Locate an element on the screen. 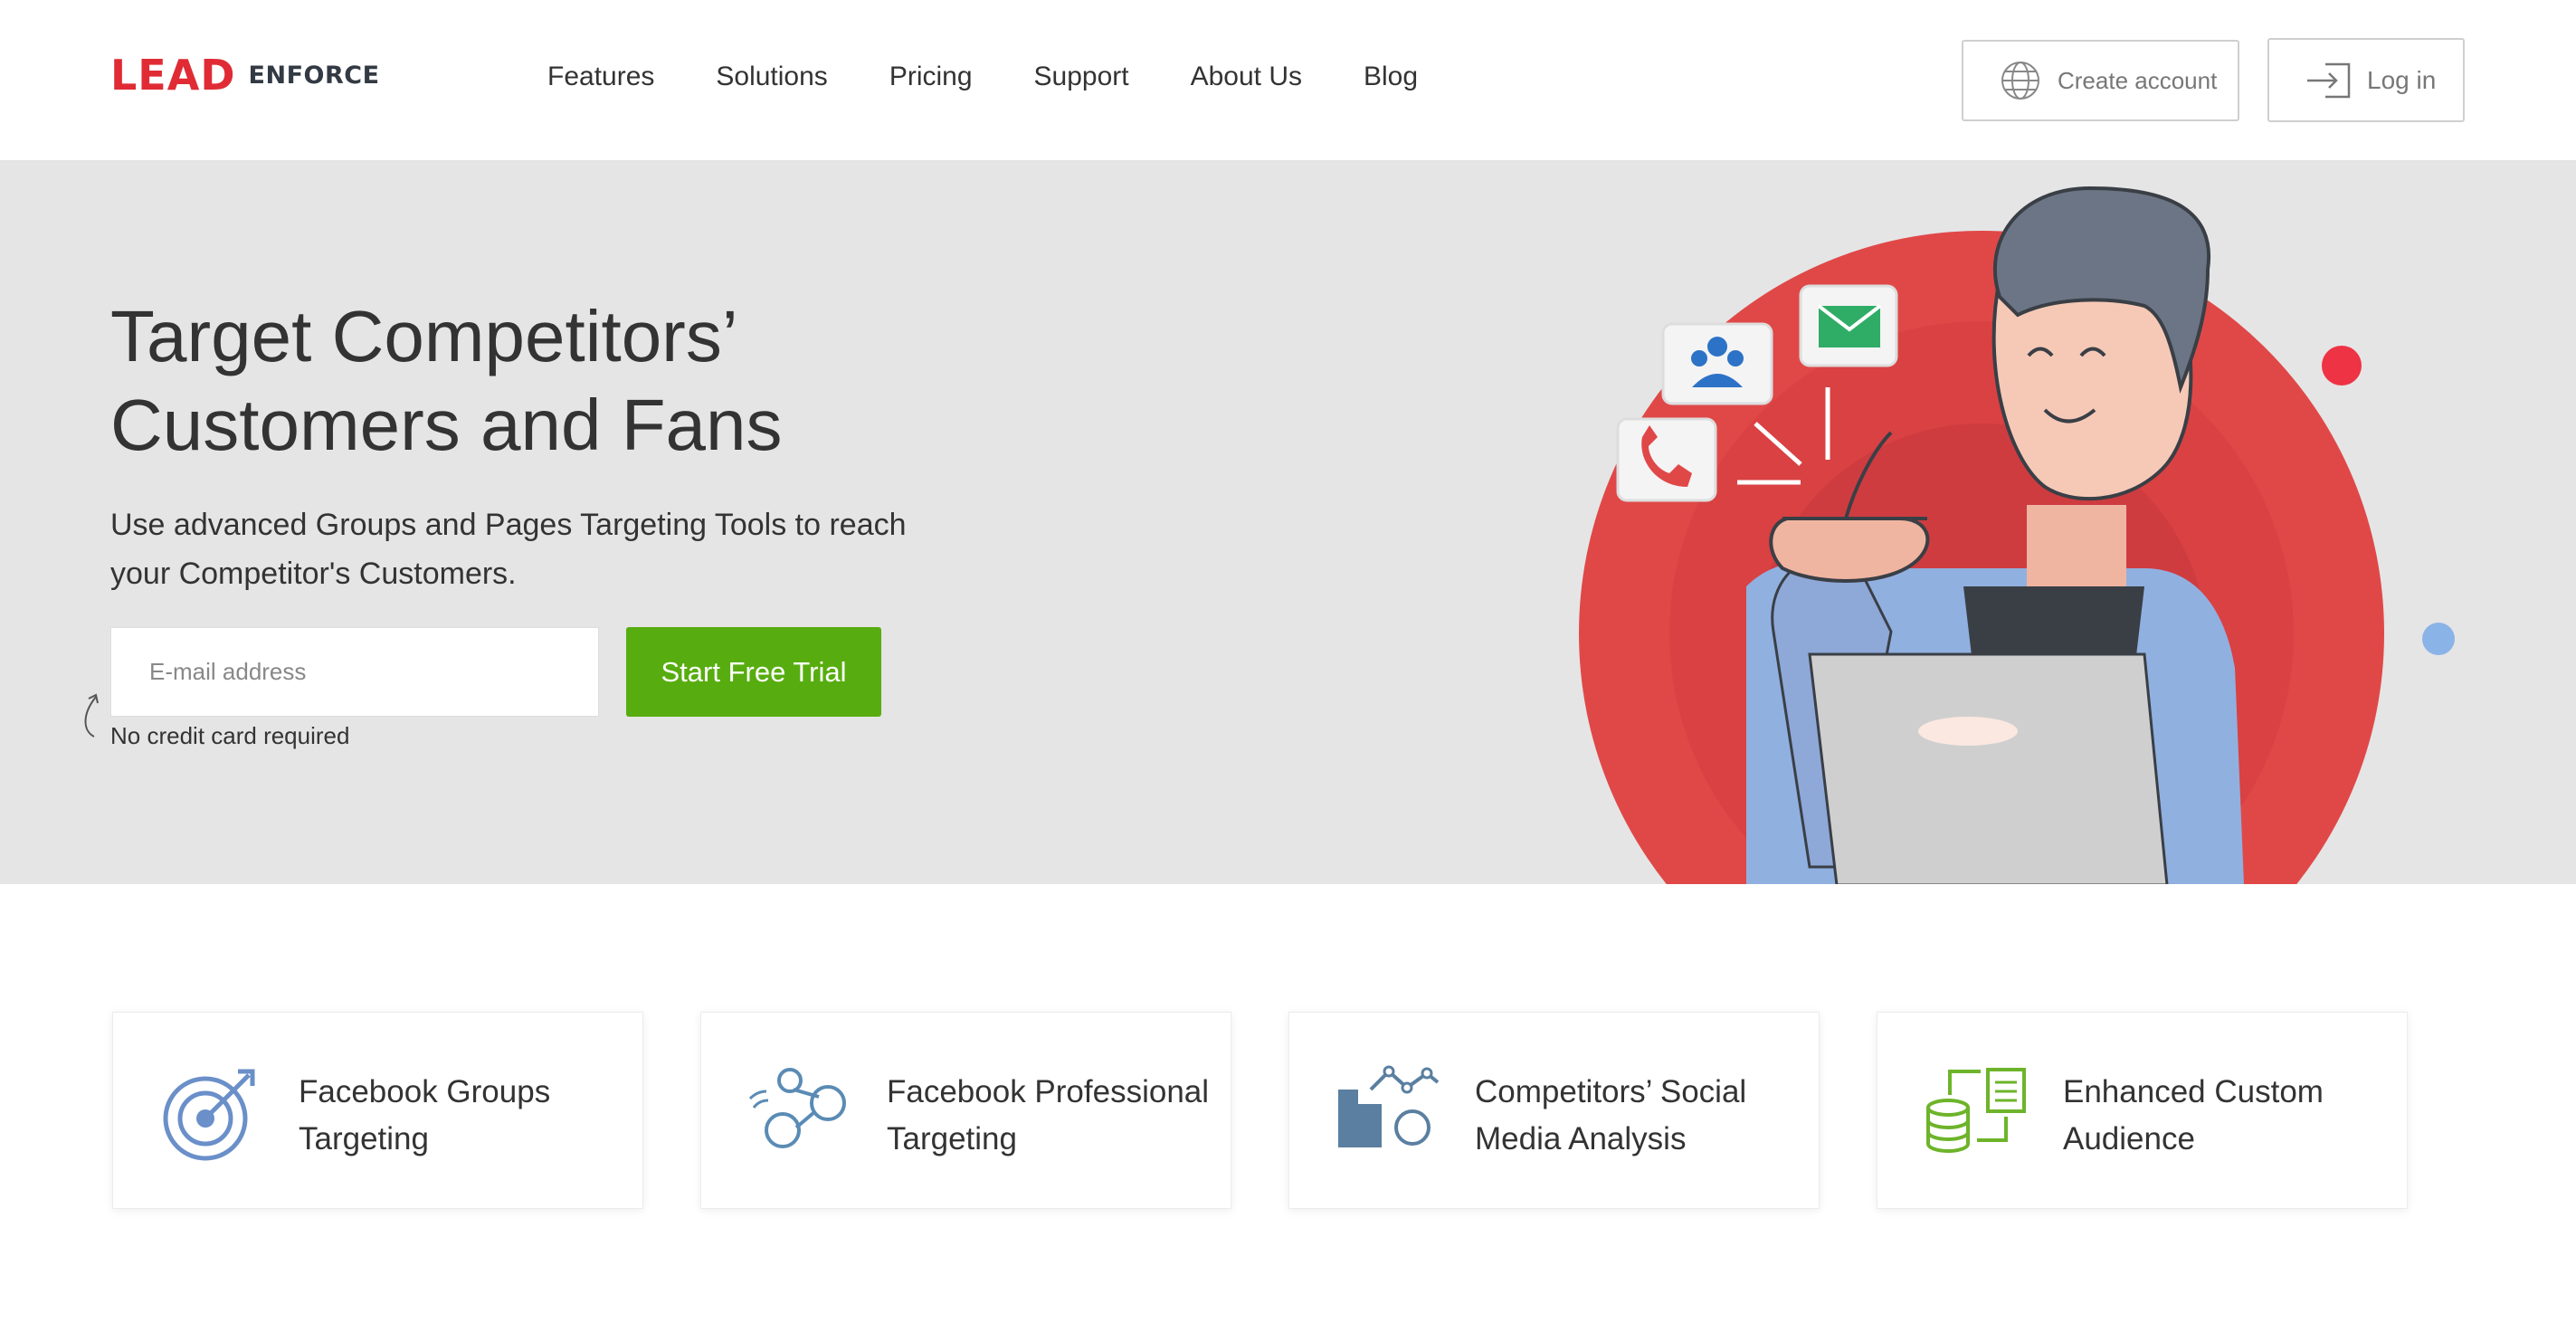 The height and width of the screenshot is (1323, 2576). logo-lead-text: LEAD is located at coordinates (173, 75).